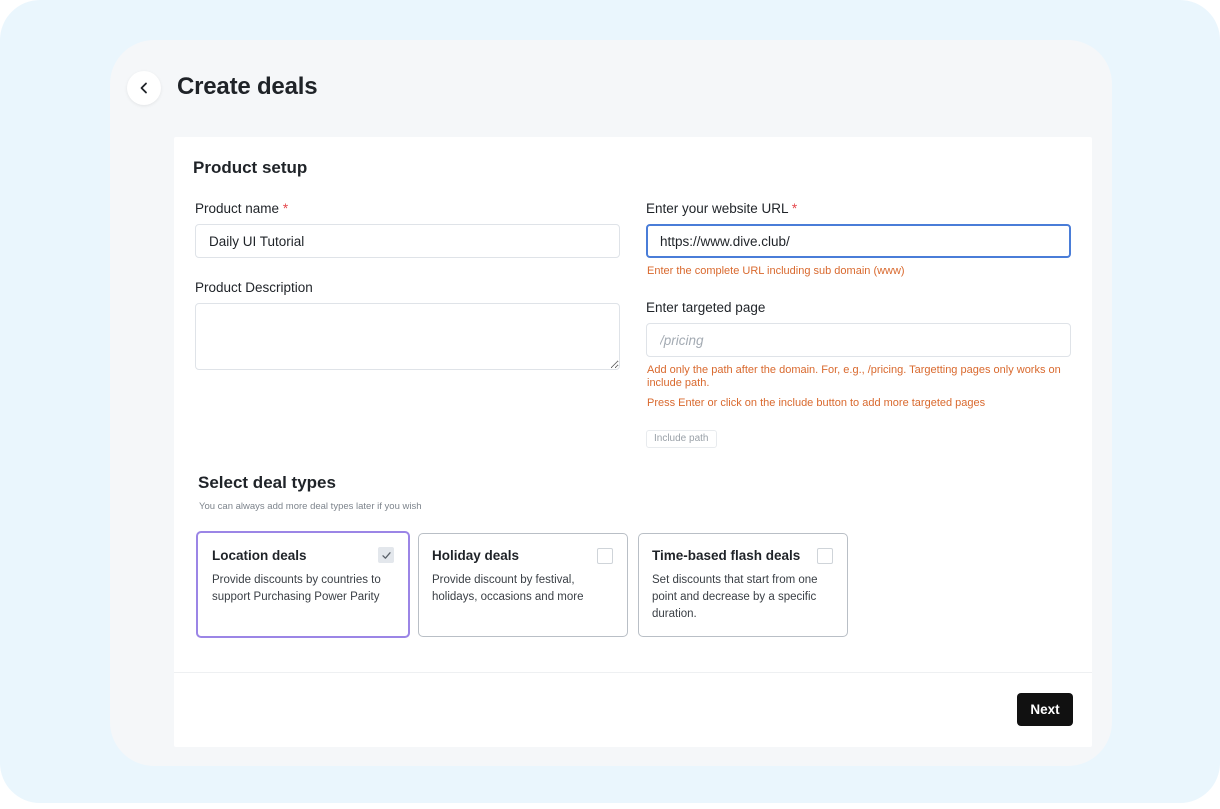  Describe the element at coordinates (476, 555) in the screenshot. I see `deal-card-title: Holiday deals` at that location.